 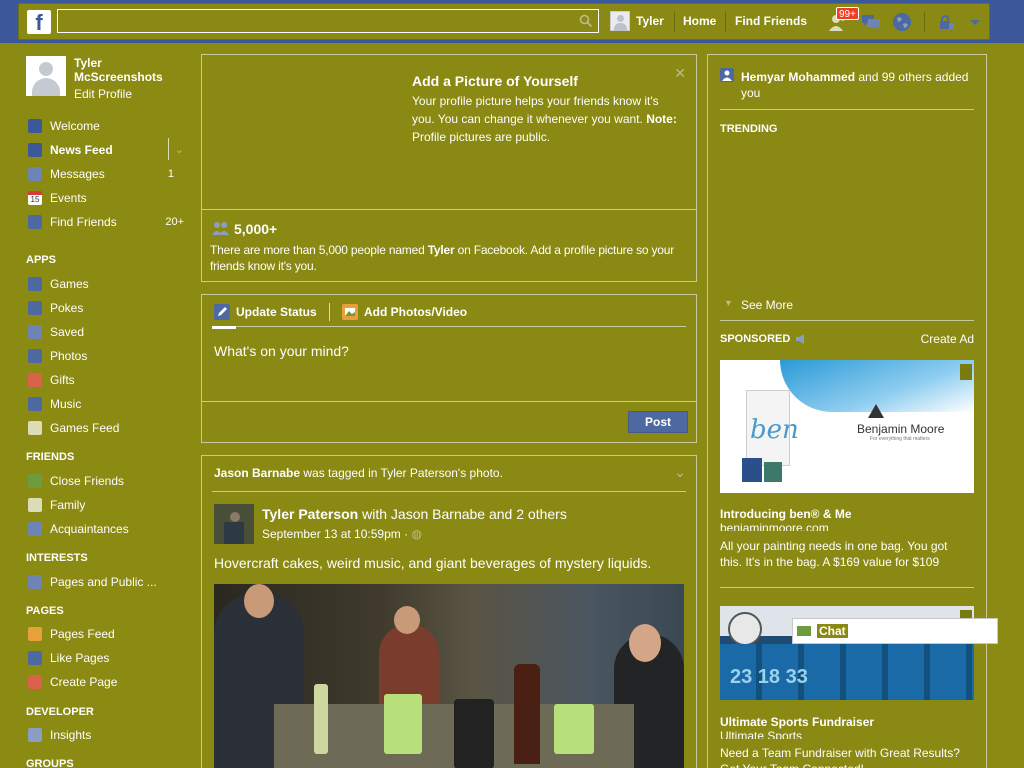 What do you see at coordinates (449, 676) in the screenshot?
I see `story-photo` at bounding box center [449, 676].